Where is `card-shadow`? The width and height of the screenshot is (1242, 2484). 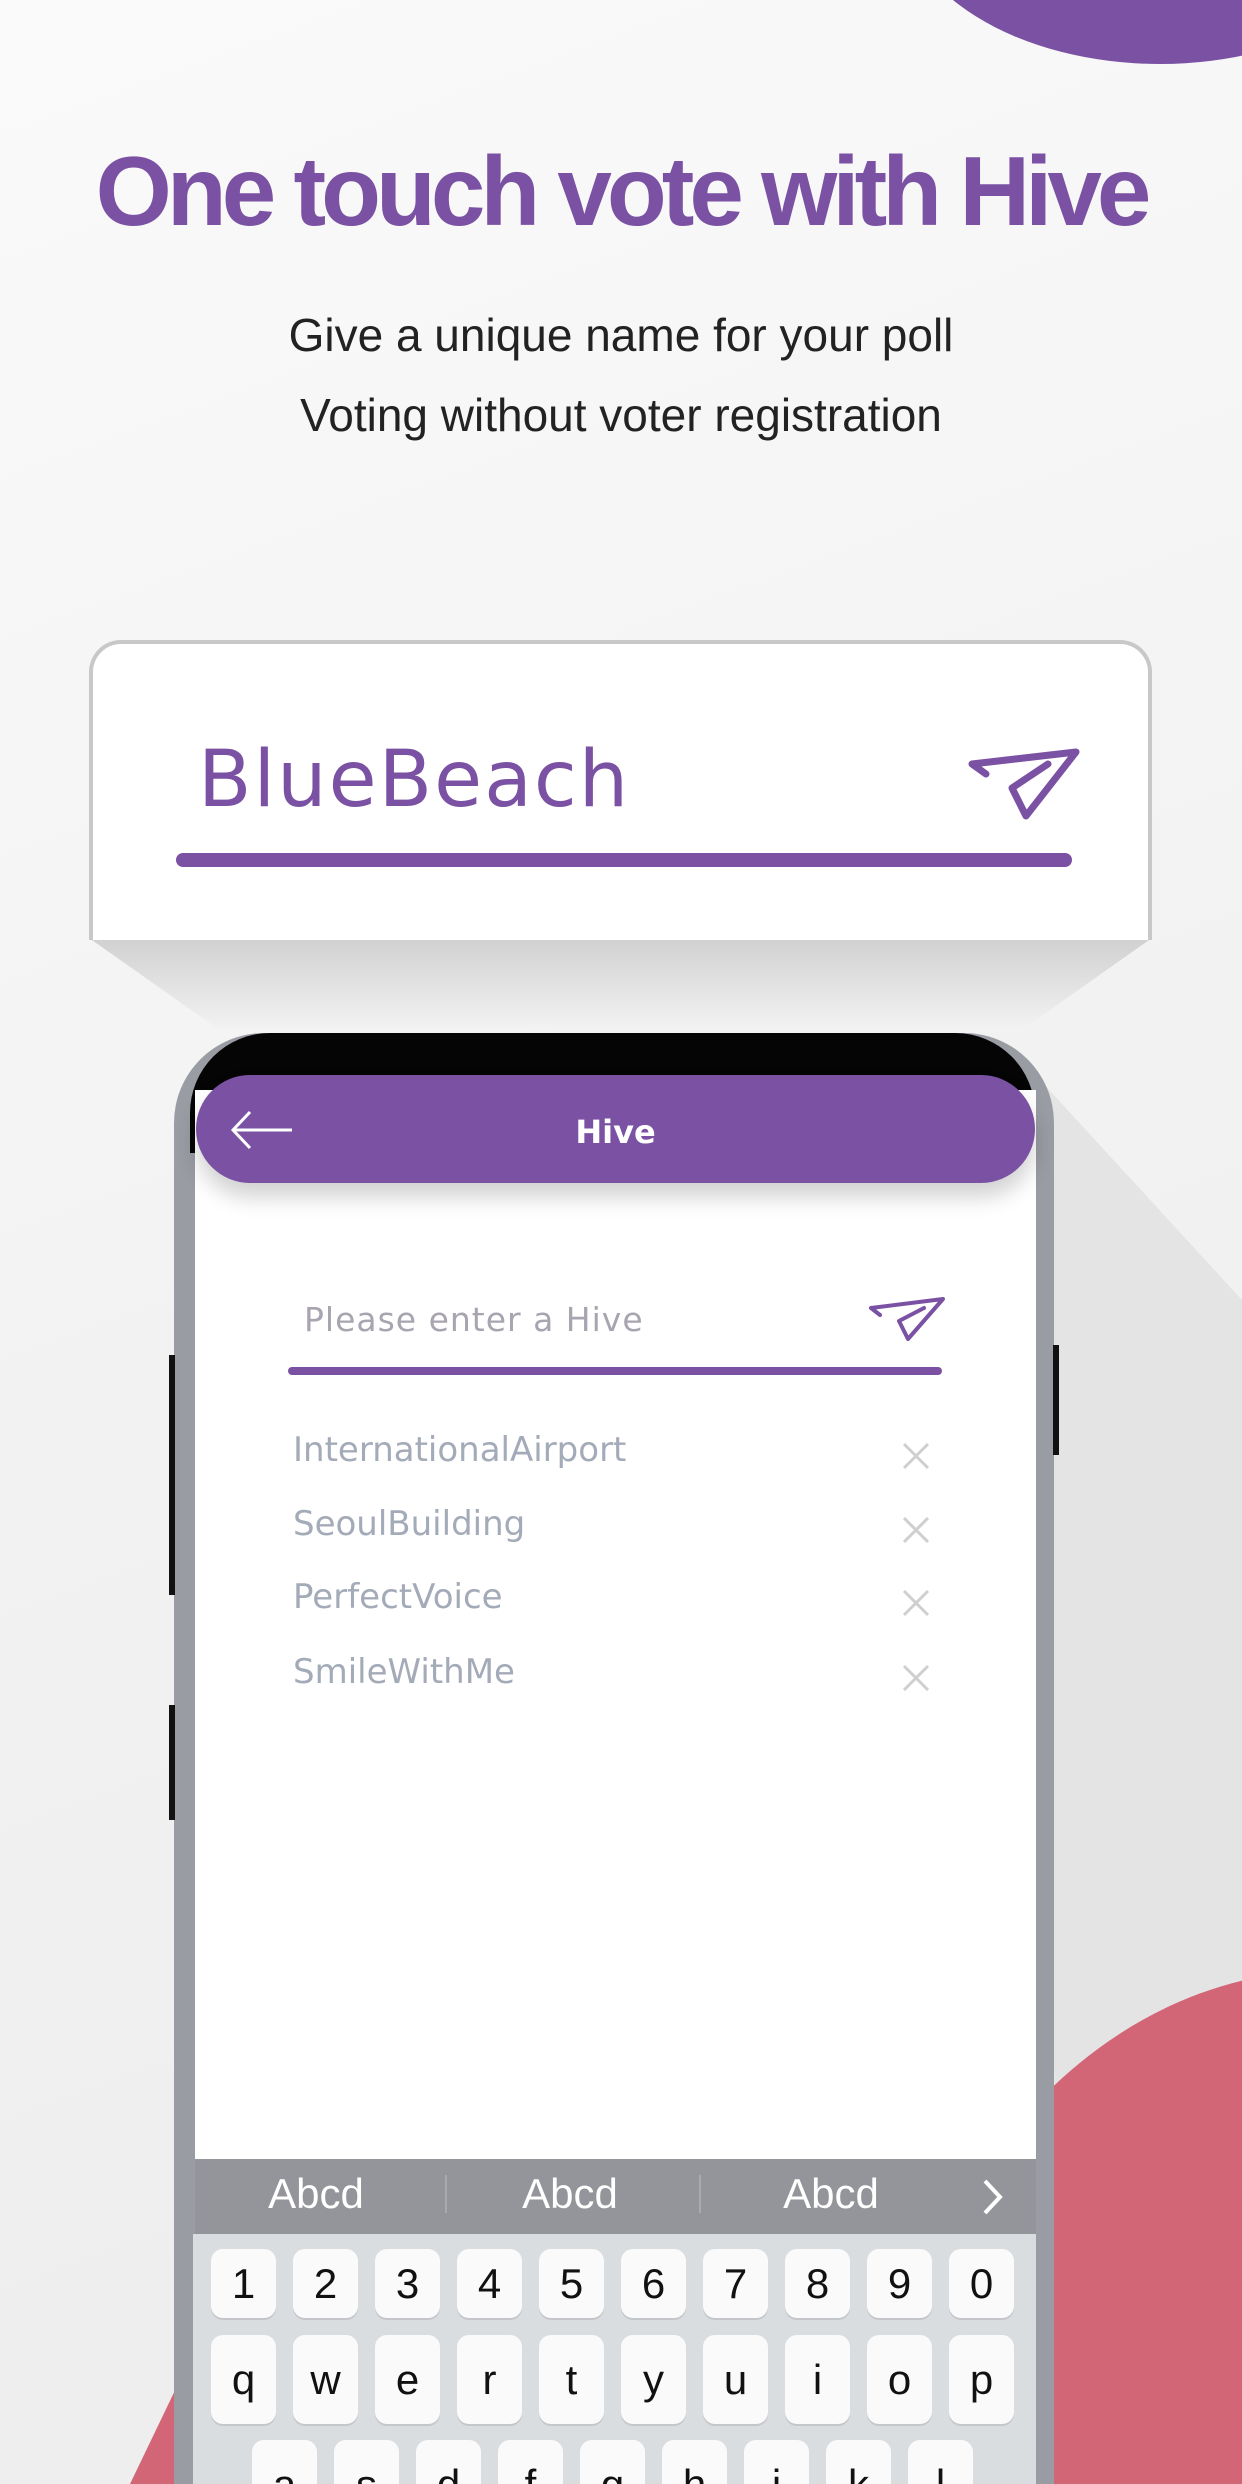
card-shadow is located at coordinates (620, 983).